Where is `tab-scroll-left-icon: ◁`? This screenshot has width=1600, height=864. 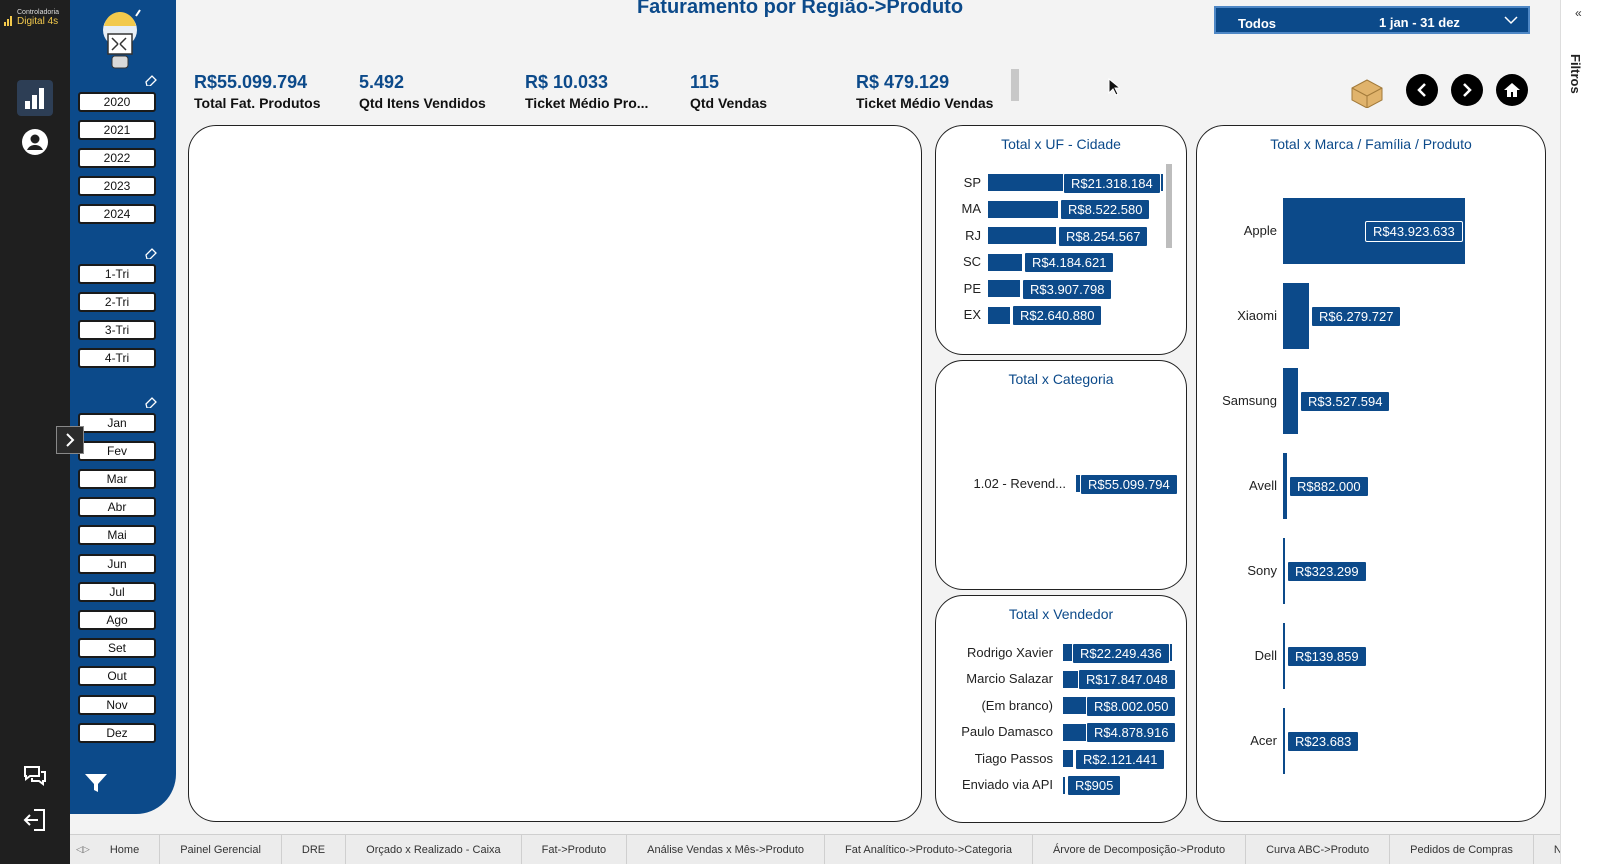
tab-scroll-left-icon: ◁ is located at coordinates (79, 849).